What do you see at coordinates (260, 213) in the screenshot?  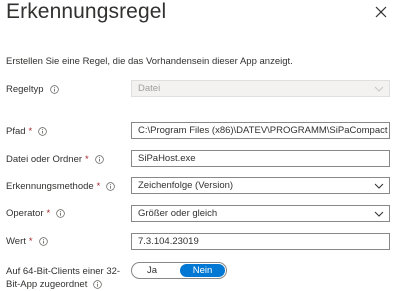 I see `operator-dropdown: Größer oder gleich` at bounding box center [260, 213].